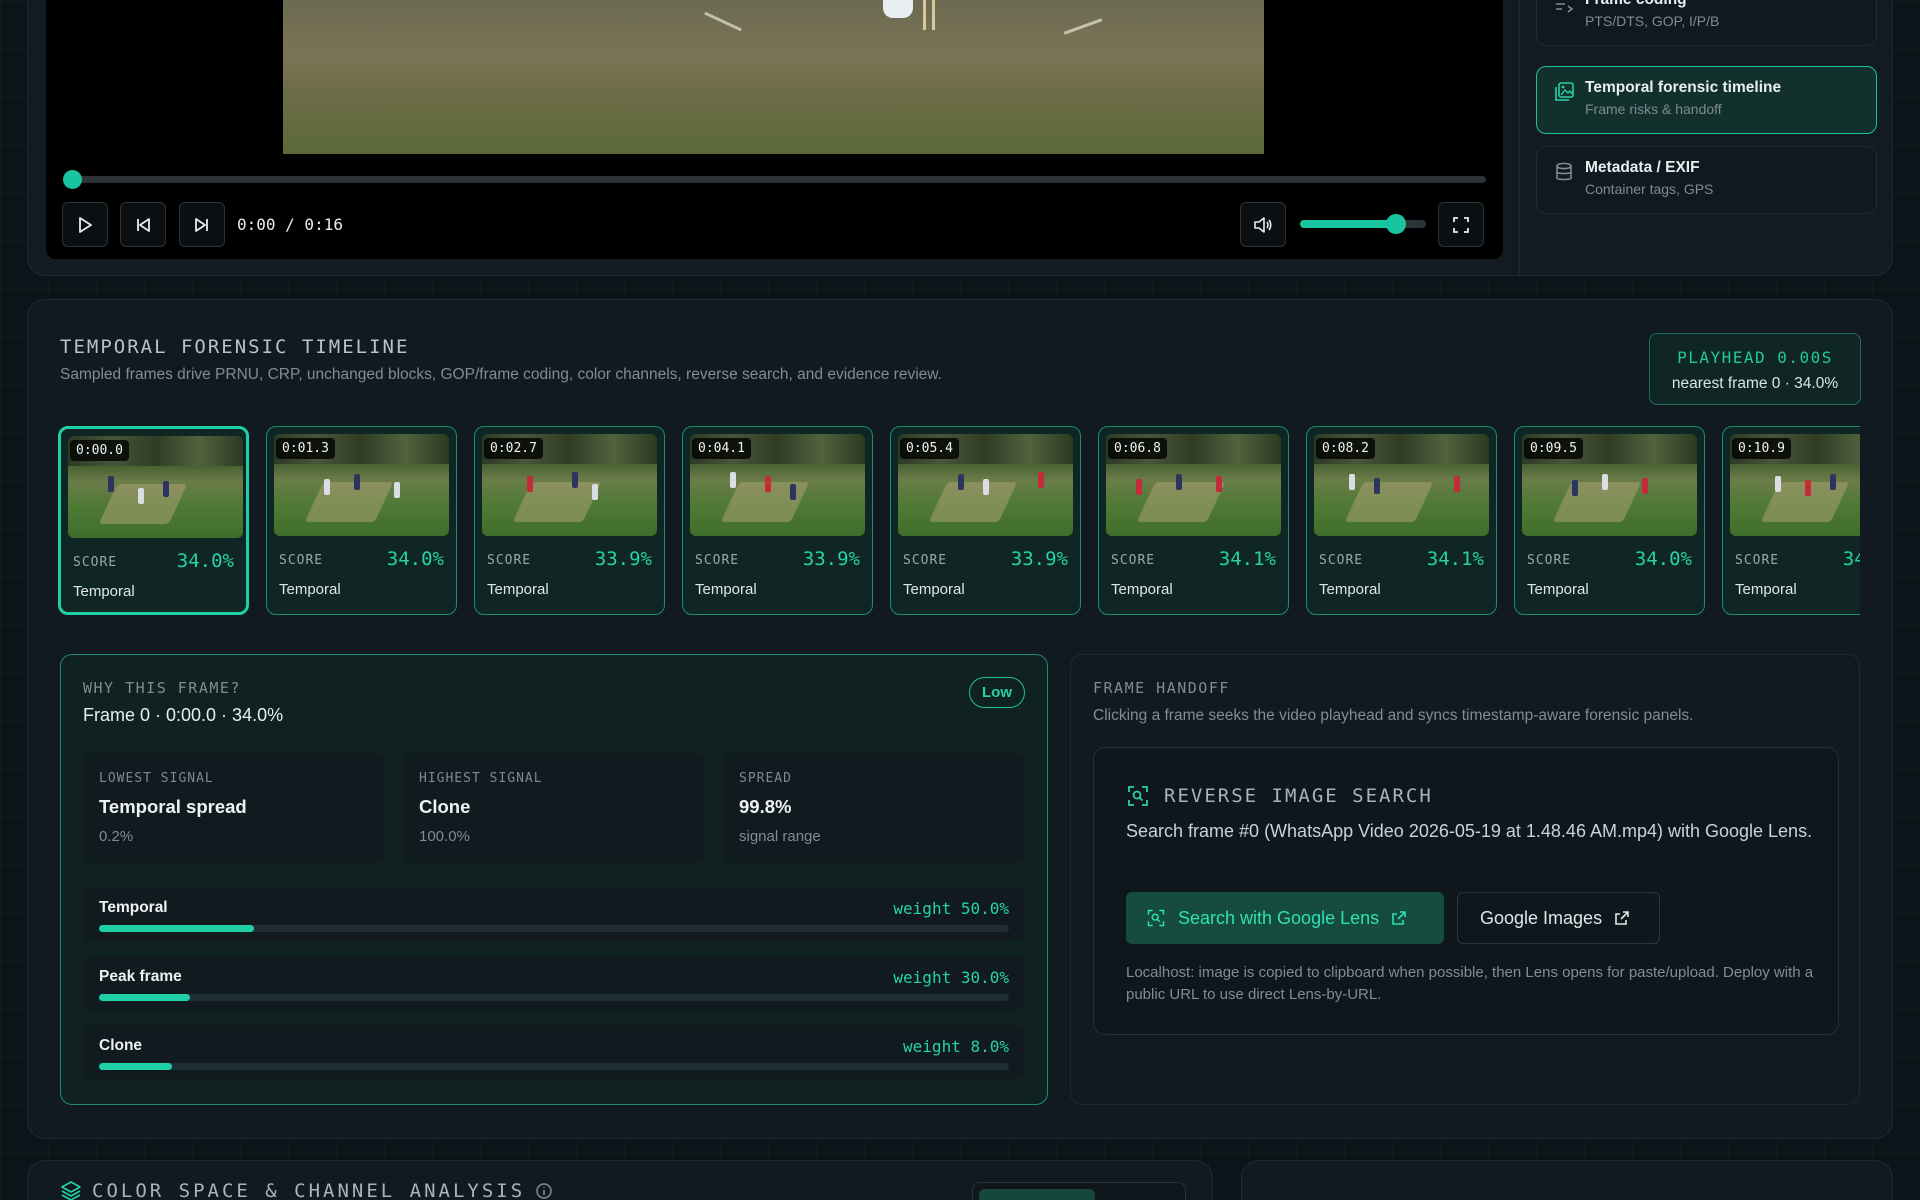 This screenshot has width=1920, height=1200. I want to click on weight-row-peak-frame: Peak frame weight 30.0%, so click(554, 983).